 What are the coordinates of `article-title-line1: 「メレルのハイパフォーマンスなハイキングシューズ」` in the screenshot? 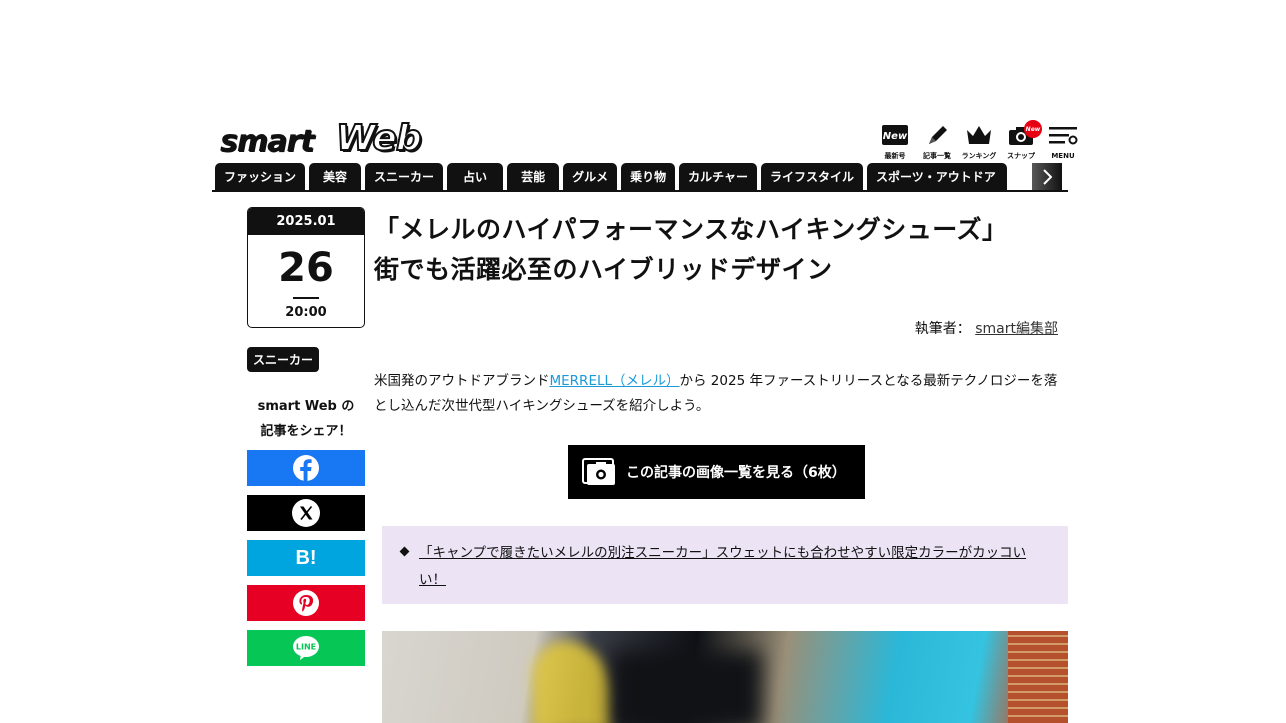 It's located at (691, 229).